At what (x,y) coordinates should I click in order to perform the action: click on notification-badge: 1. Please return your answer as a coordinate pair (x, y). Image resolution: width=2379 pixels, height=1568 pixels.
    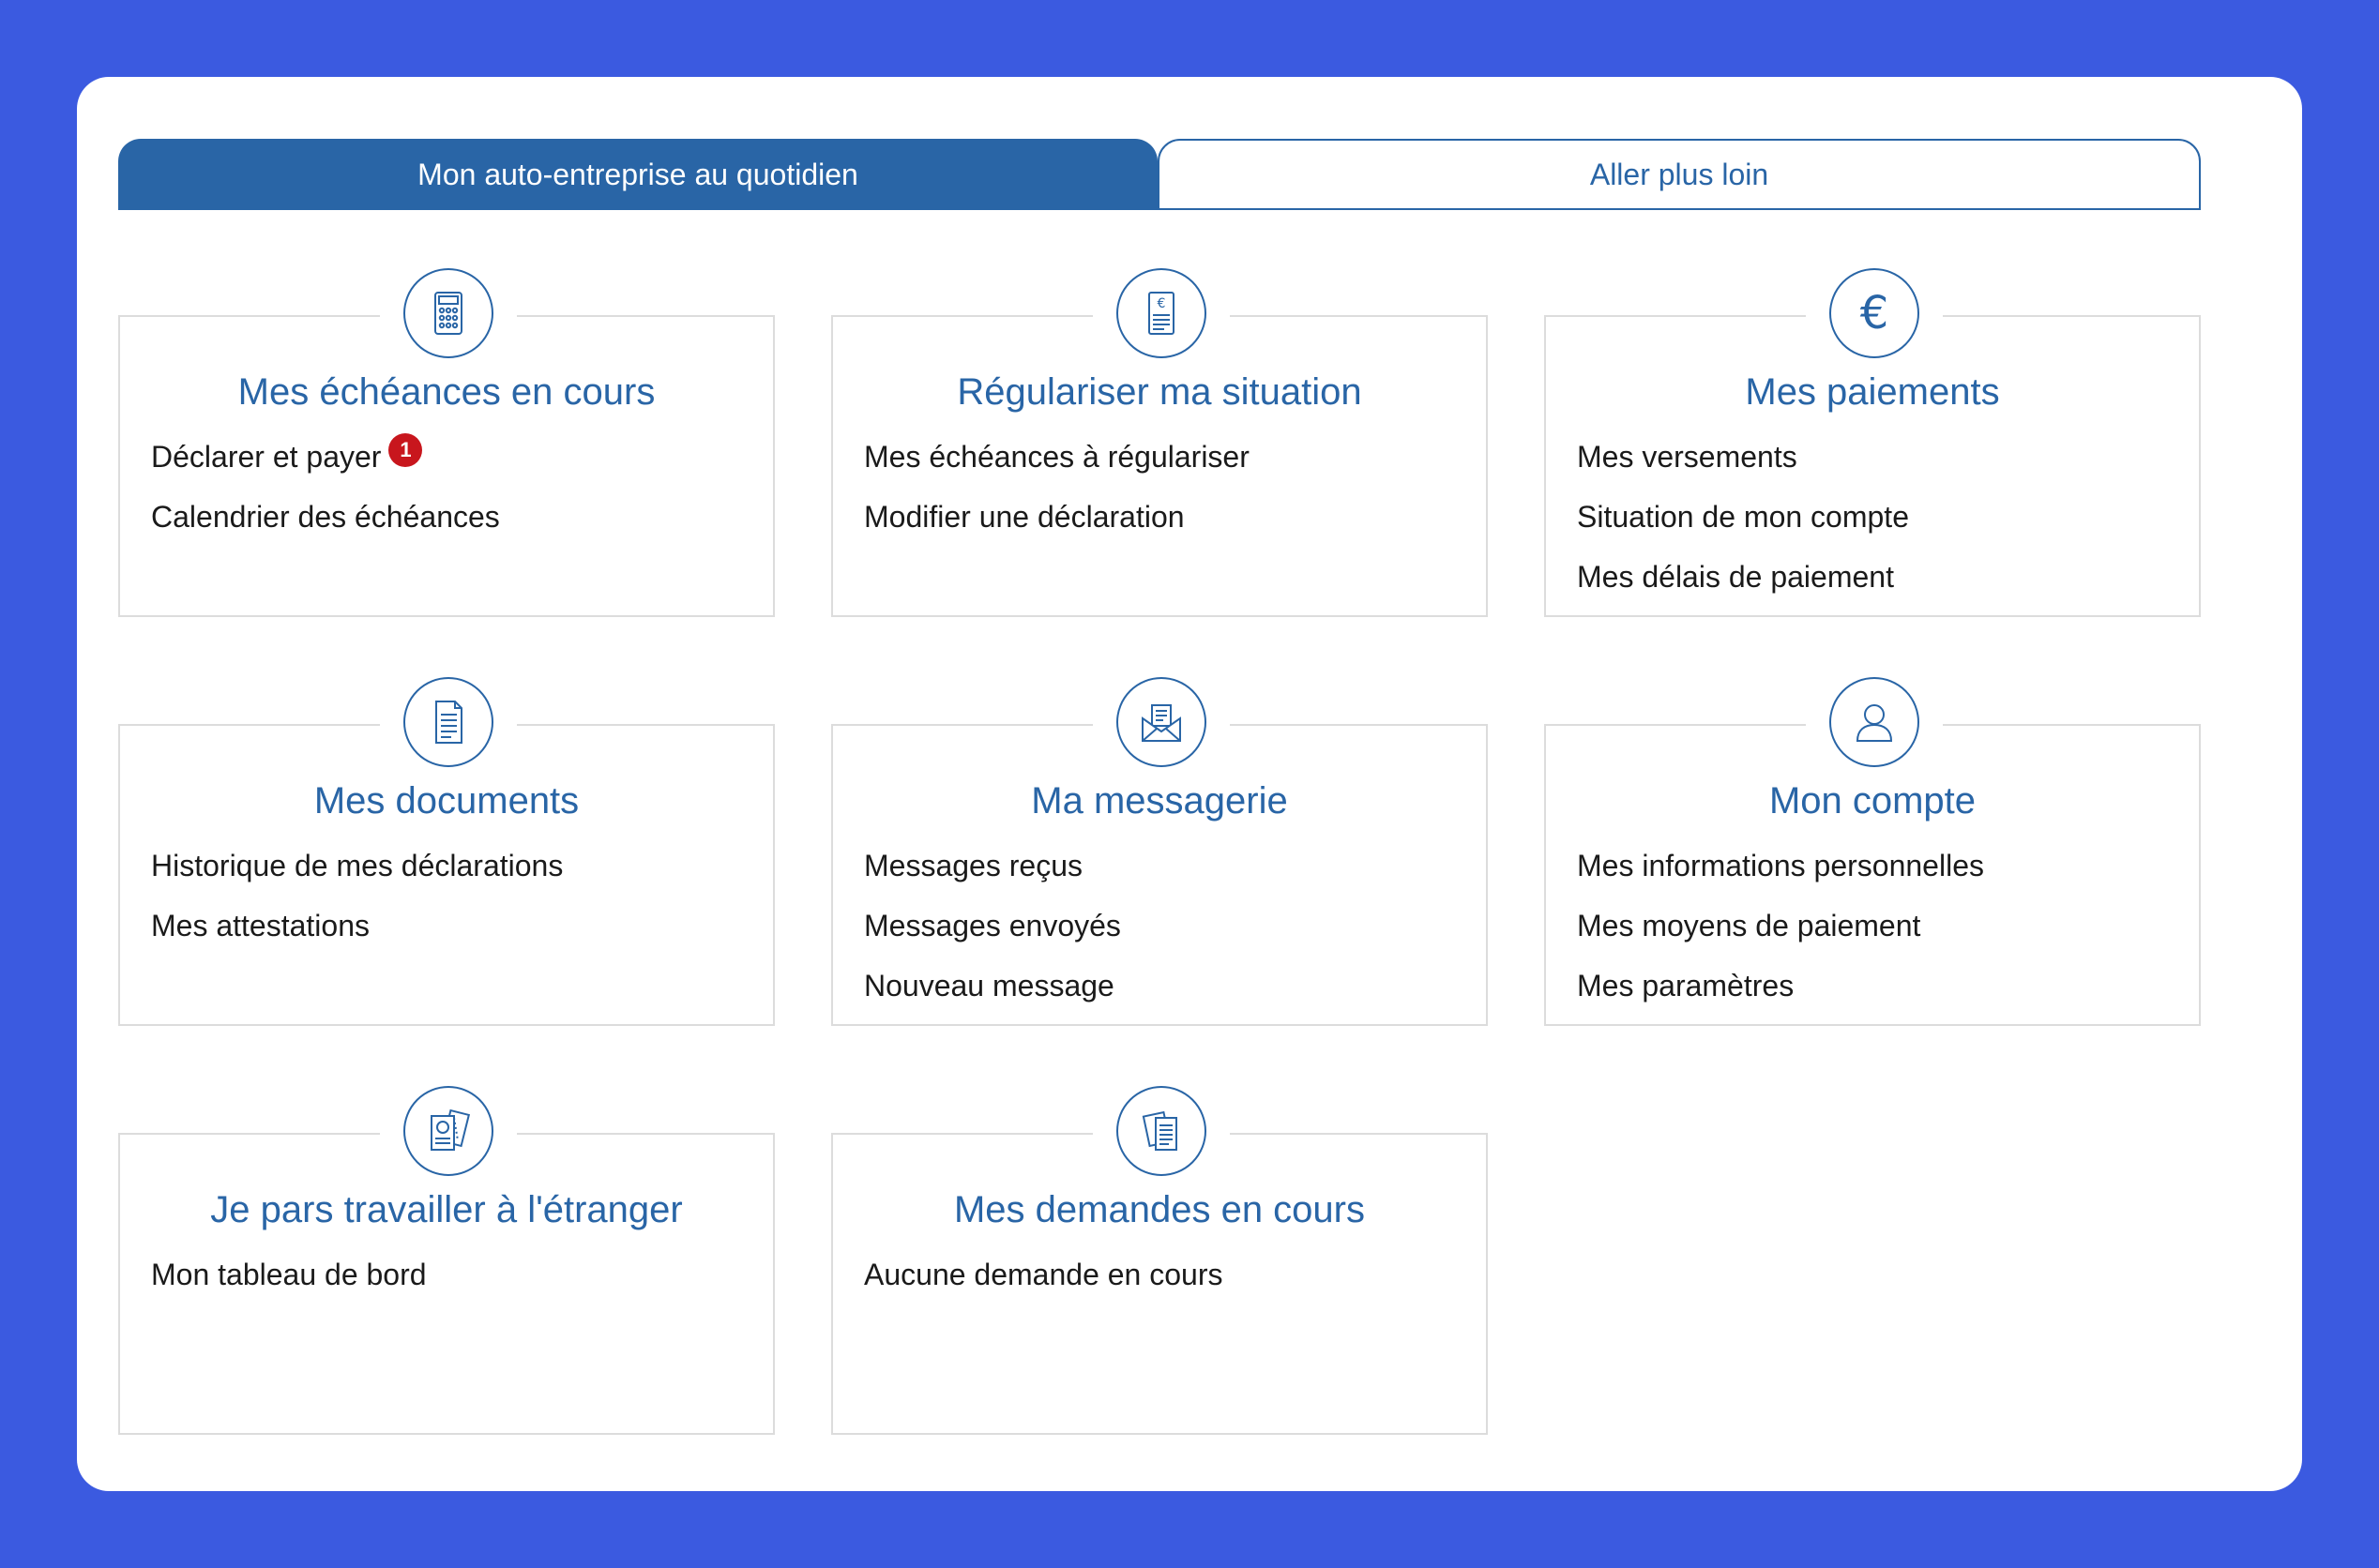
    Looking at the image, I should click on (405, 450).